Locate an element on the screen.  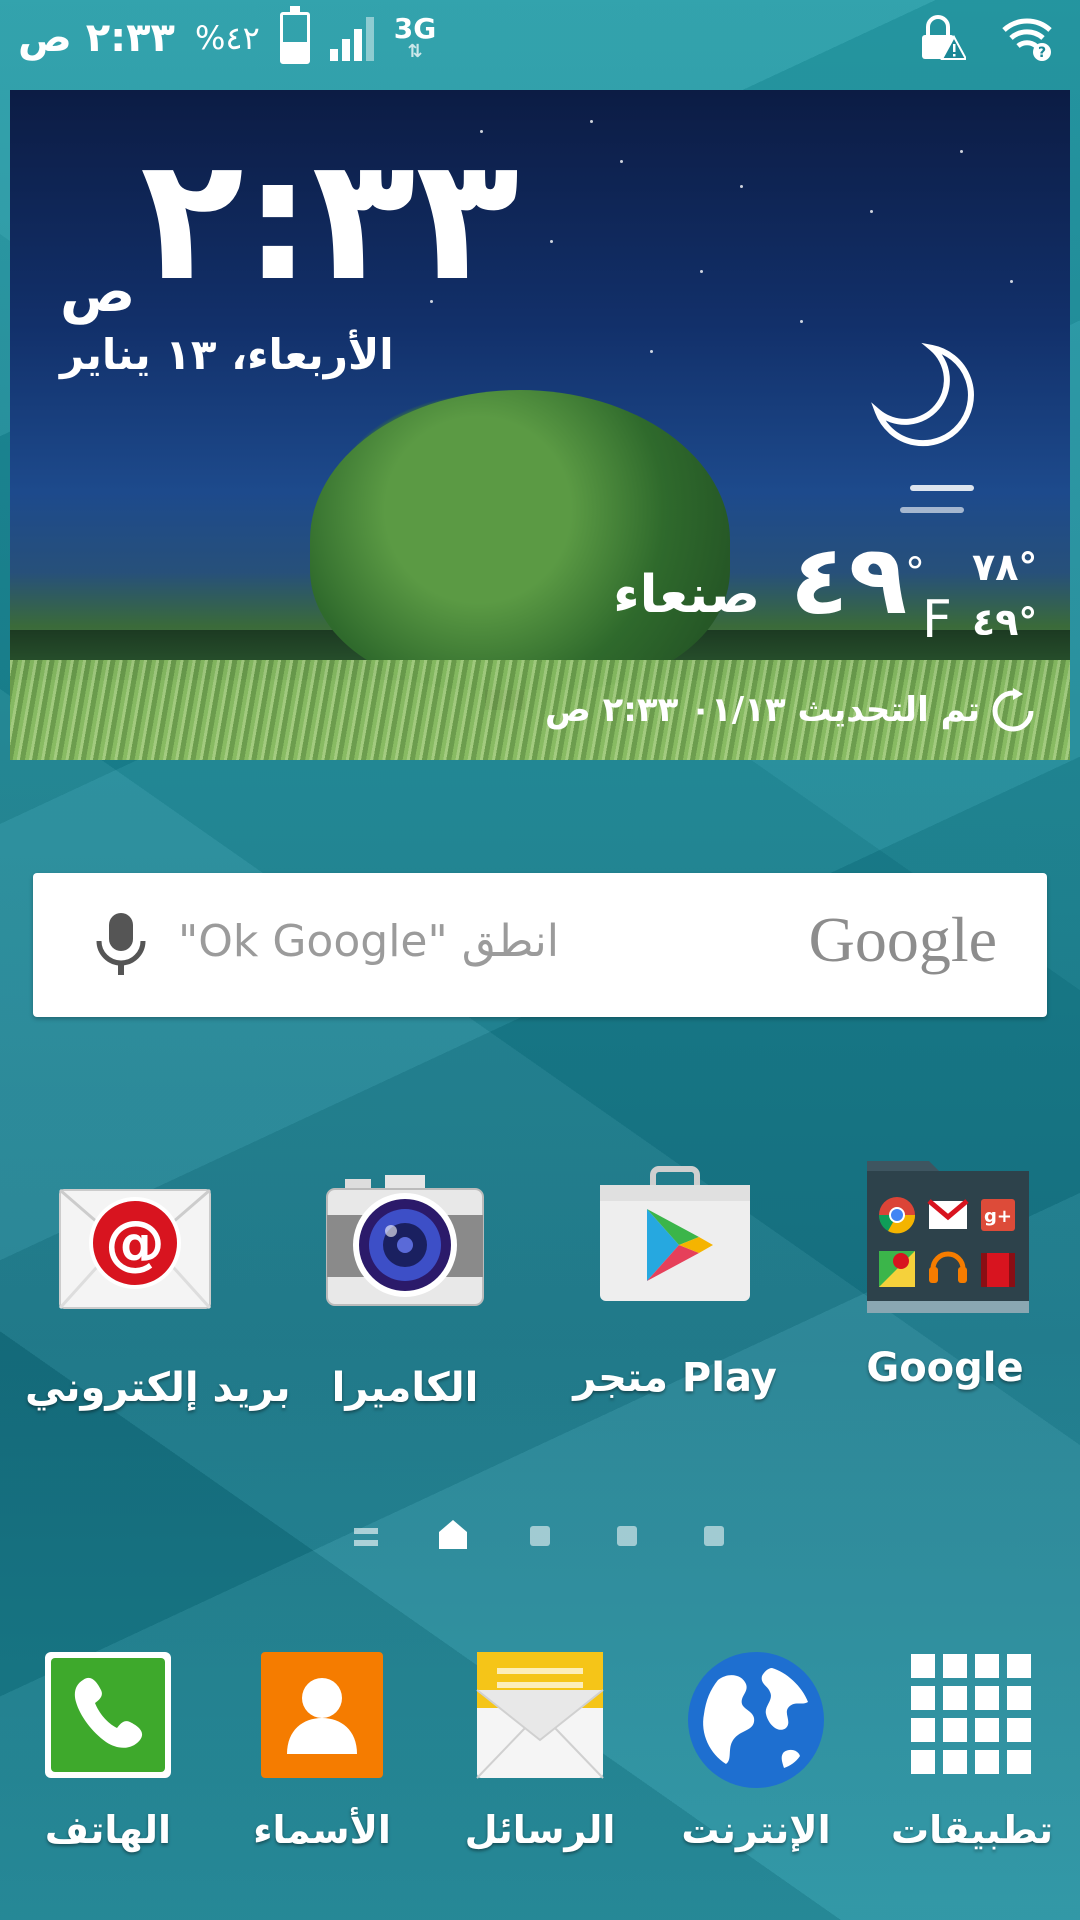
phone-icon is located at coordinates (108, 1715).